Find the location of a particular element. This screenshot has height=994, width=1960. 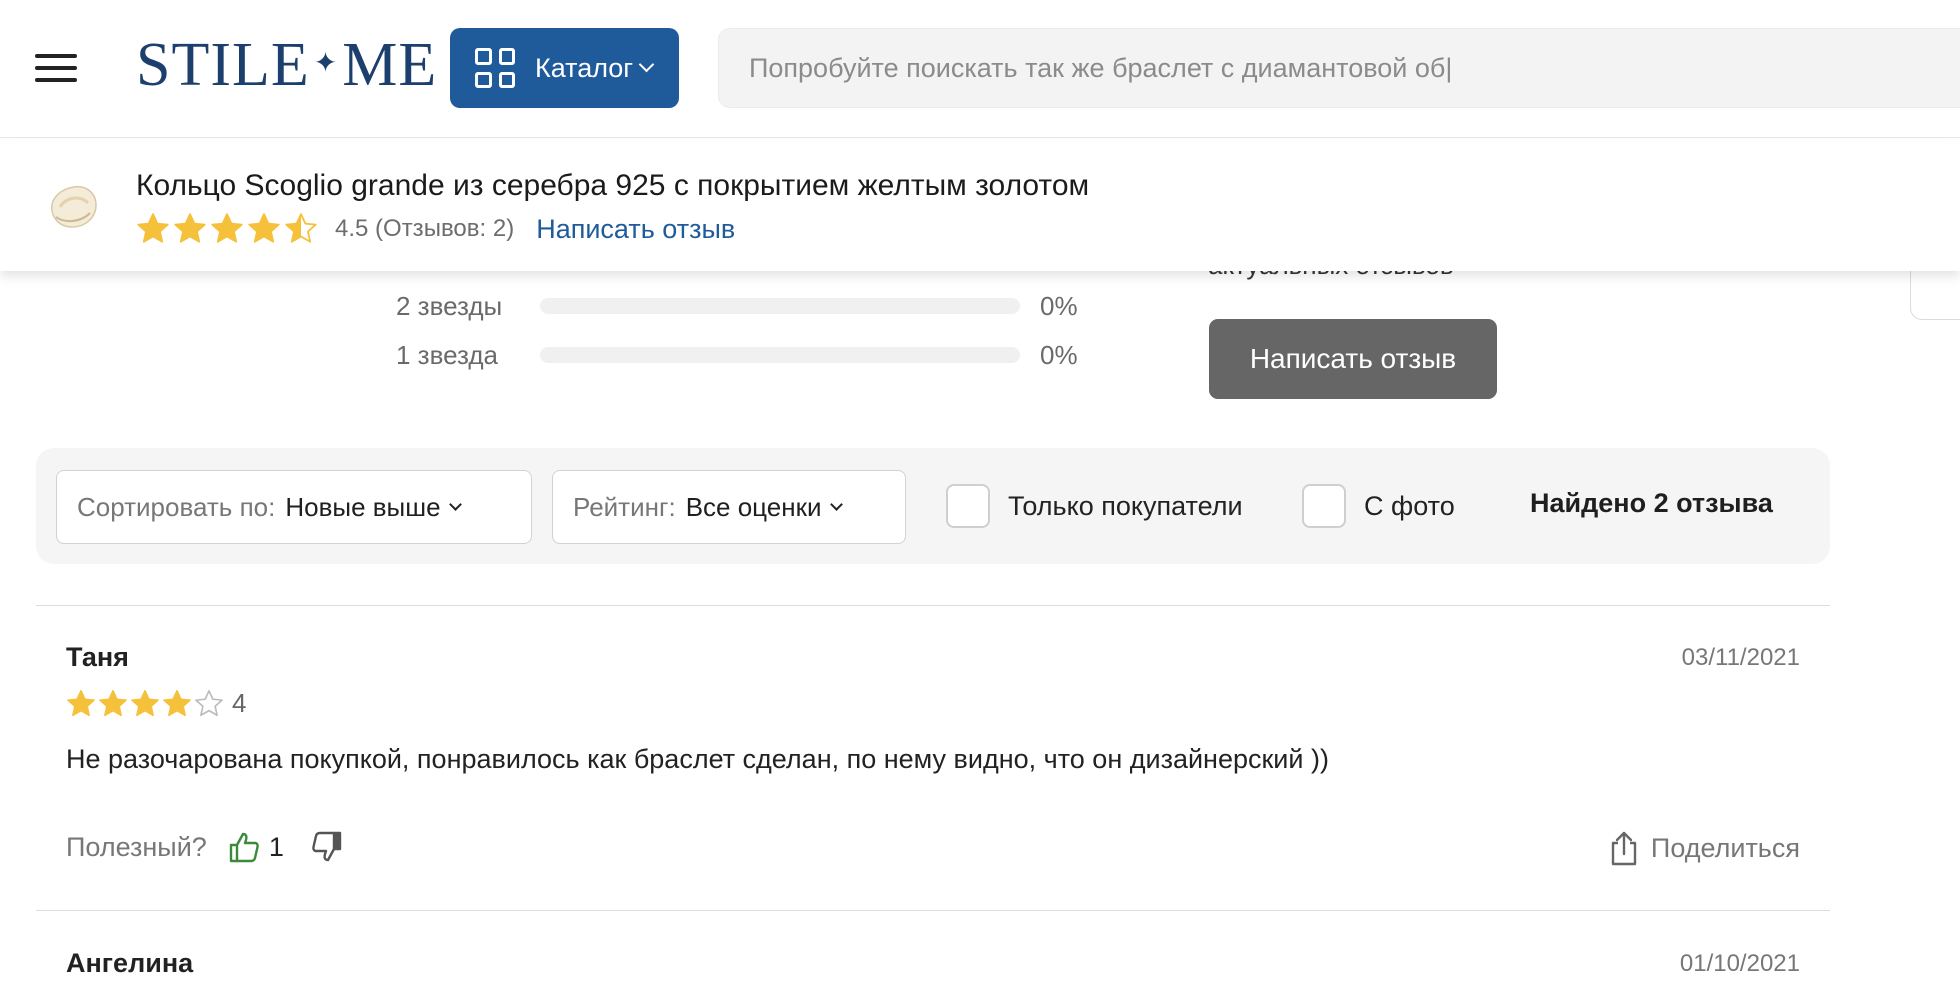

product-rating-row: 4.5 (Отзывов: 2) Написать отзыв is located at coordinates (435, 229).